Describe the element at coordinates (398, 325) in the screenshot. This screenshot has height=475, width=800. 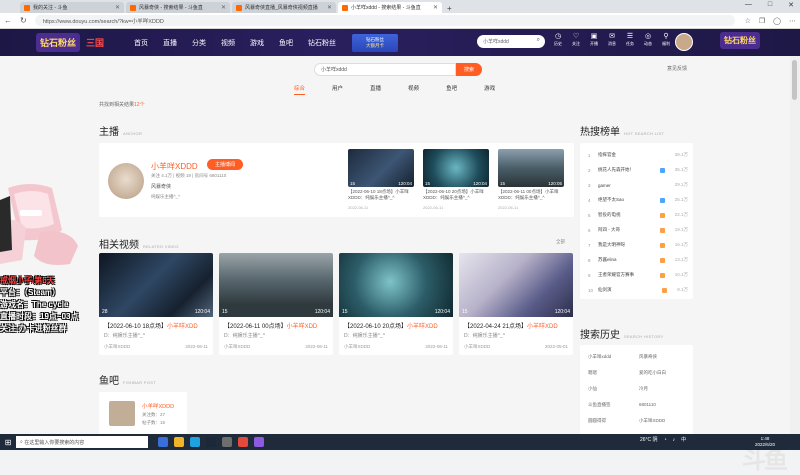
I see `video-title: 【2022-06-10 20点场】小羊咩XDD` at that location.